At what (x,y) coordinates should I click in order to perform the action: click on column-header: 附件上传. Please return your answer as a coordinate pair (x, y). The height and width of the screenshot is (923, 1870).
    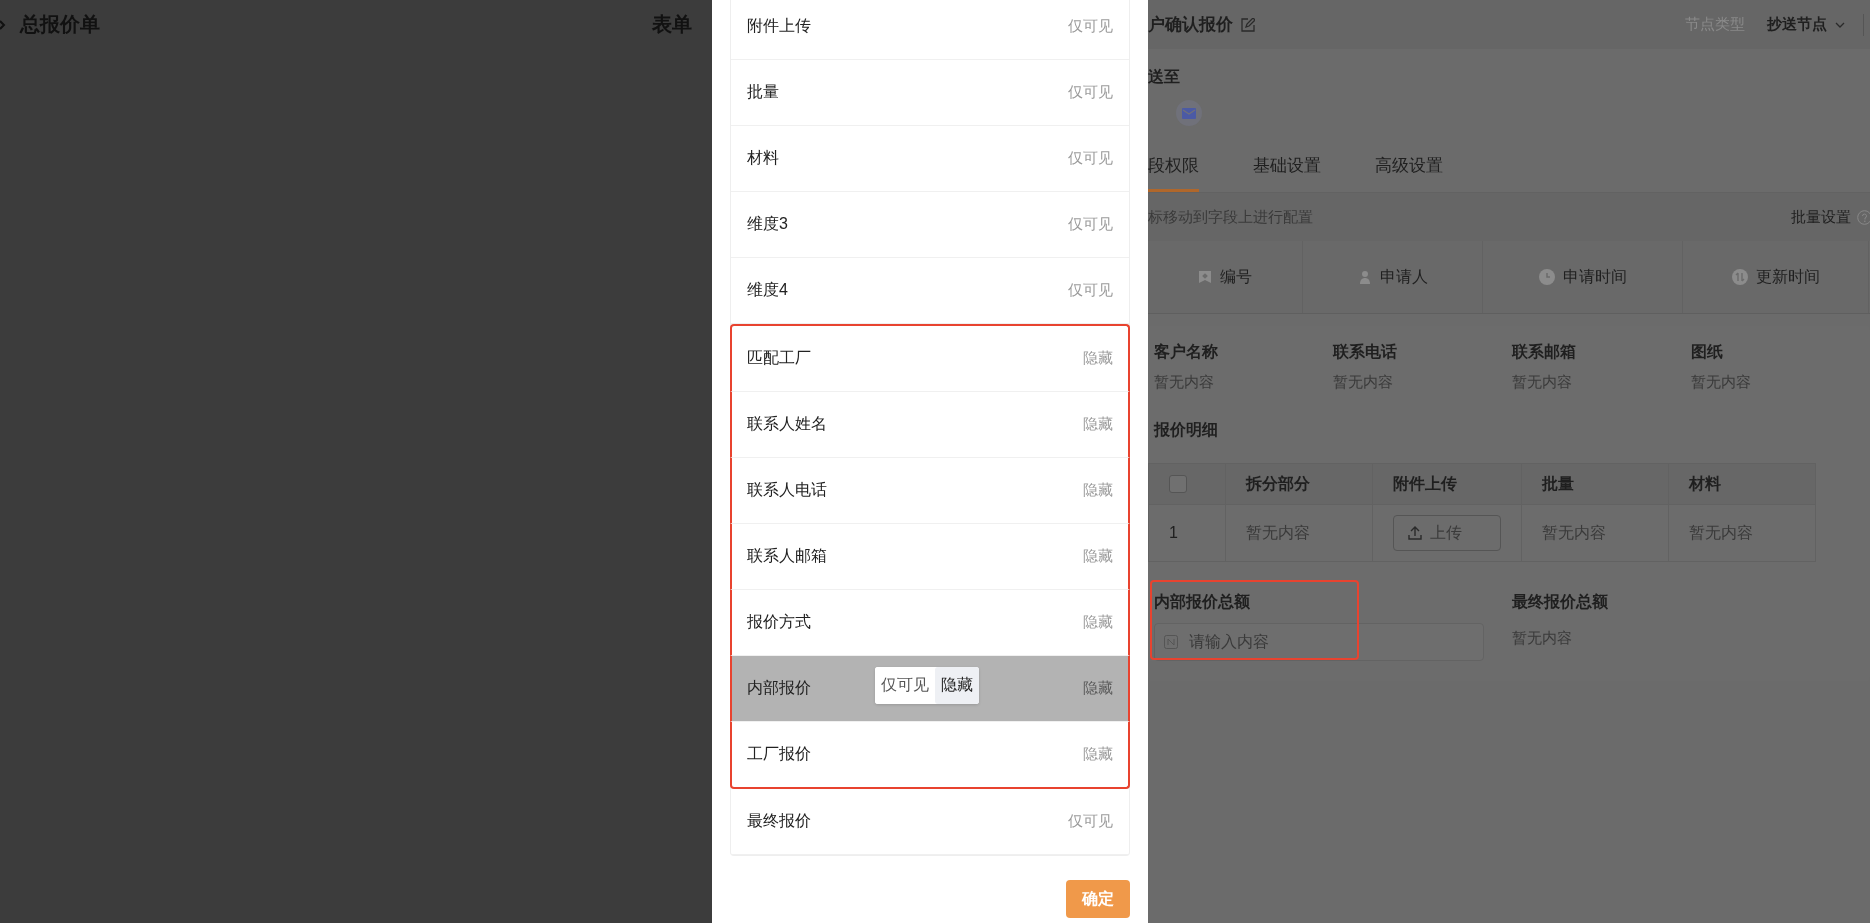
    Looking at the image, I should click on (1447, 484).